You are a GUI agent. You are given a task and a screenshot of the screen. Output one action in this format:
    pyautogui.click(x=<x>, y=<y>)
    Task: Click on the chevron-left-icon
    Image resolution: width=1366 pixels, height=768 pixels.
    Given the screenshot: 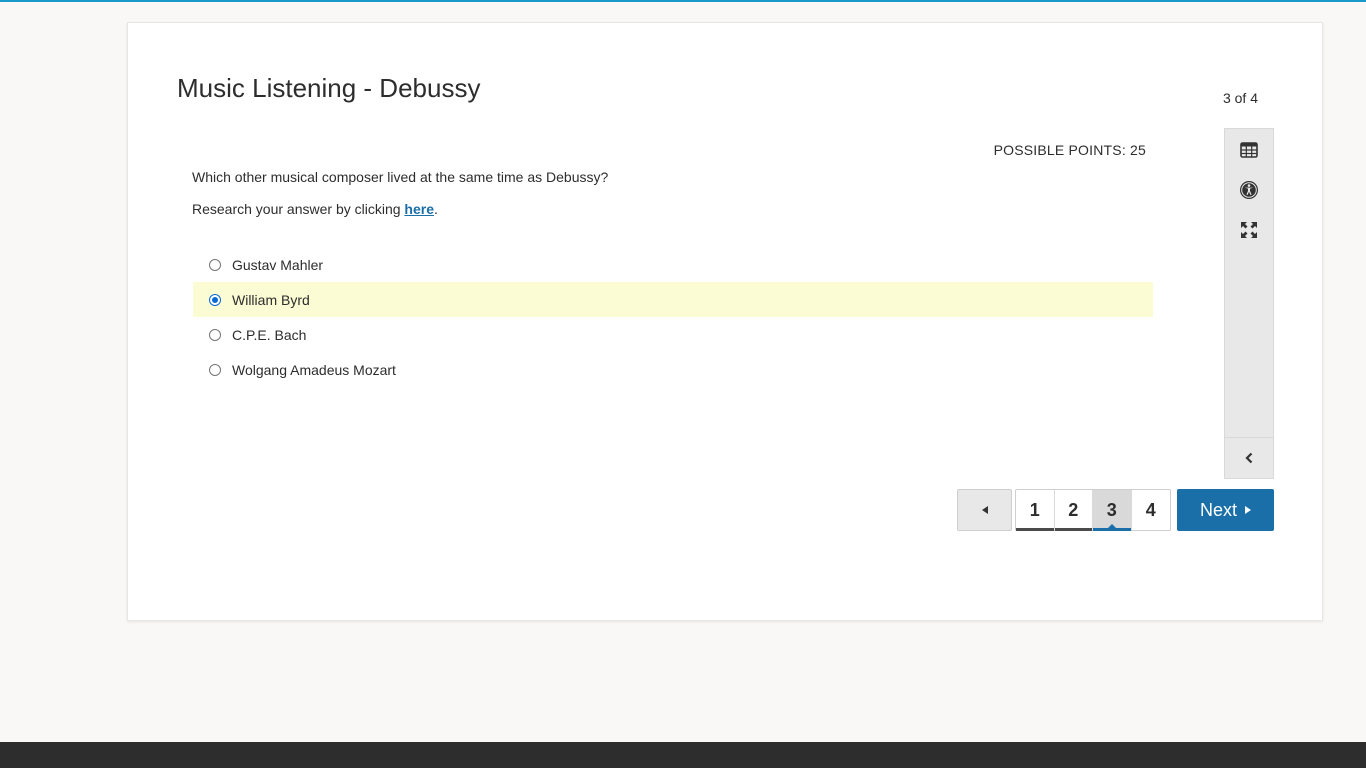 What is the action you would take?
    pyautogui.click(x=1249, y=458)
    